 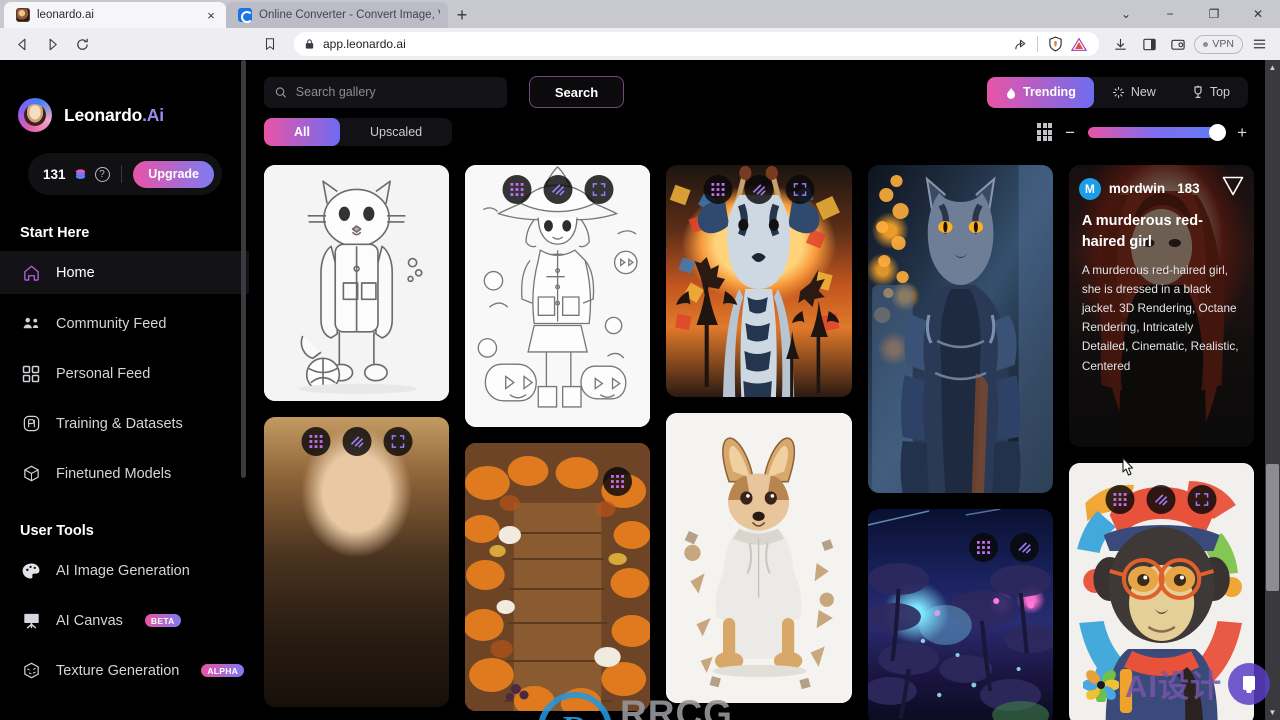 I want to click on section-label-user-tools: User Tools, so click(x=57, y=531).